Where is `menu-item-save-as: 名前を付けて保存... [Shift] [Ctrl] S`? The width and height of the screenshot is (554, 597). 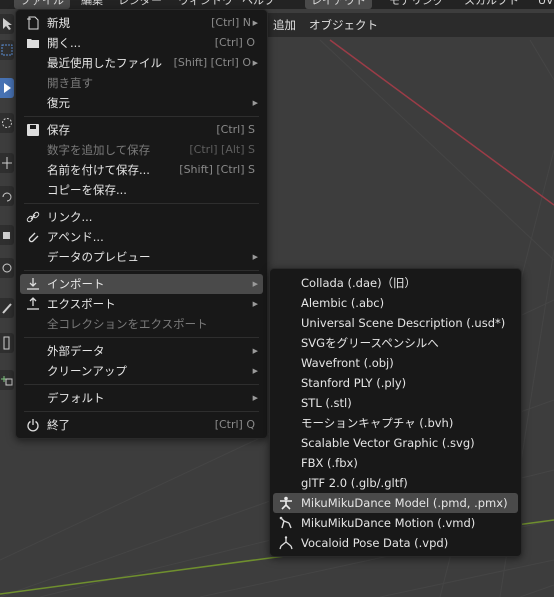 menu-item-save-as: 名前を付けて保存... [Shift] [Ctrl] S is located at coordinates (141, 170).